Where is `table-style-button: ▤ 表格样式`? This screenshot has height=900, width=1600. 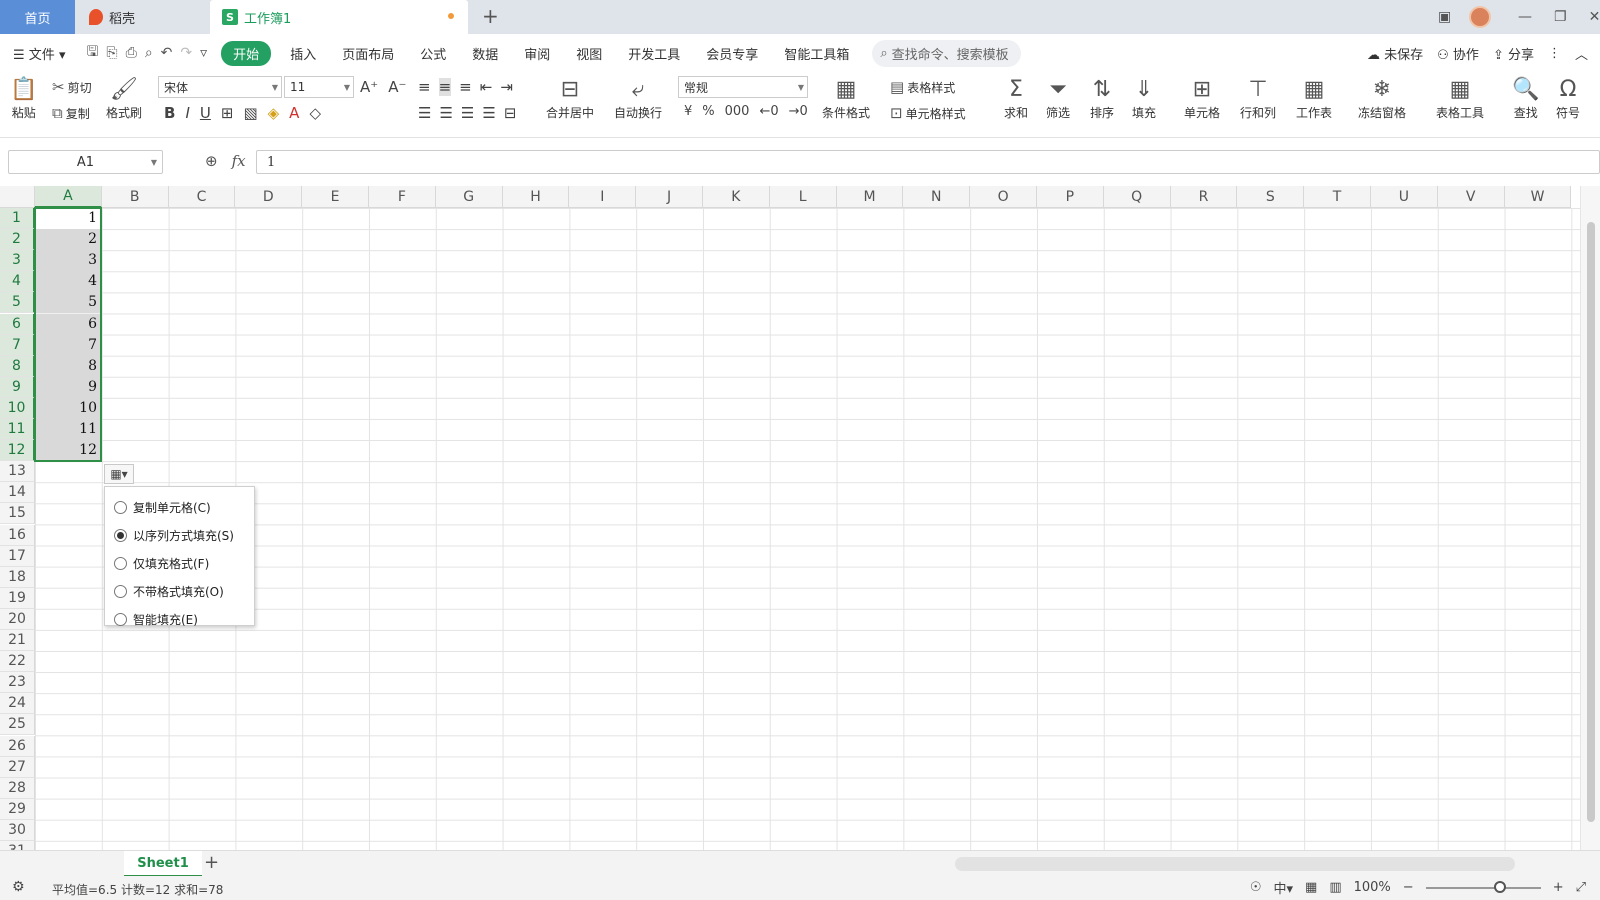 table-style-button: ▤ 表格样式 is located at coordinates (922, 87).